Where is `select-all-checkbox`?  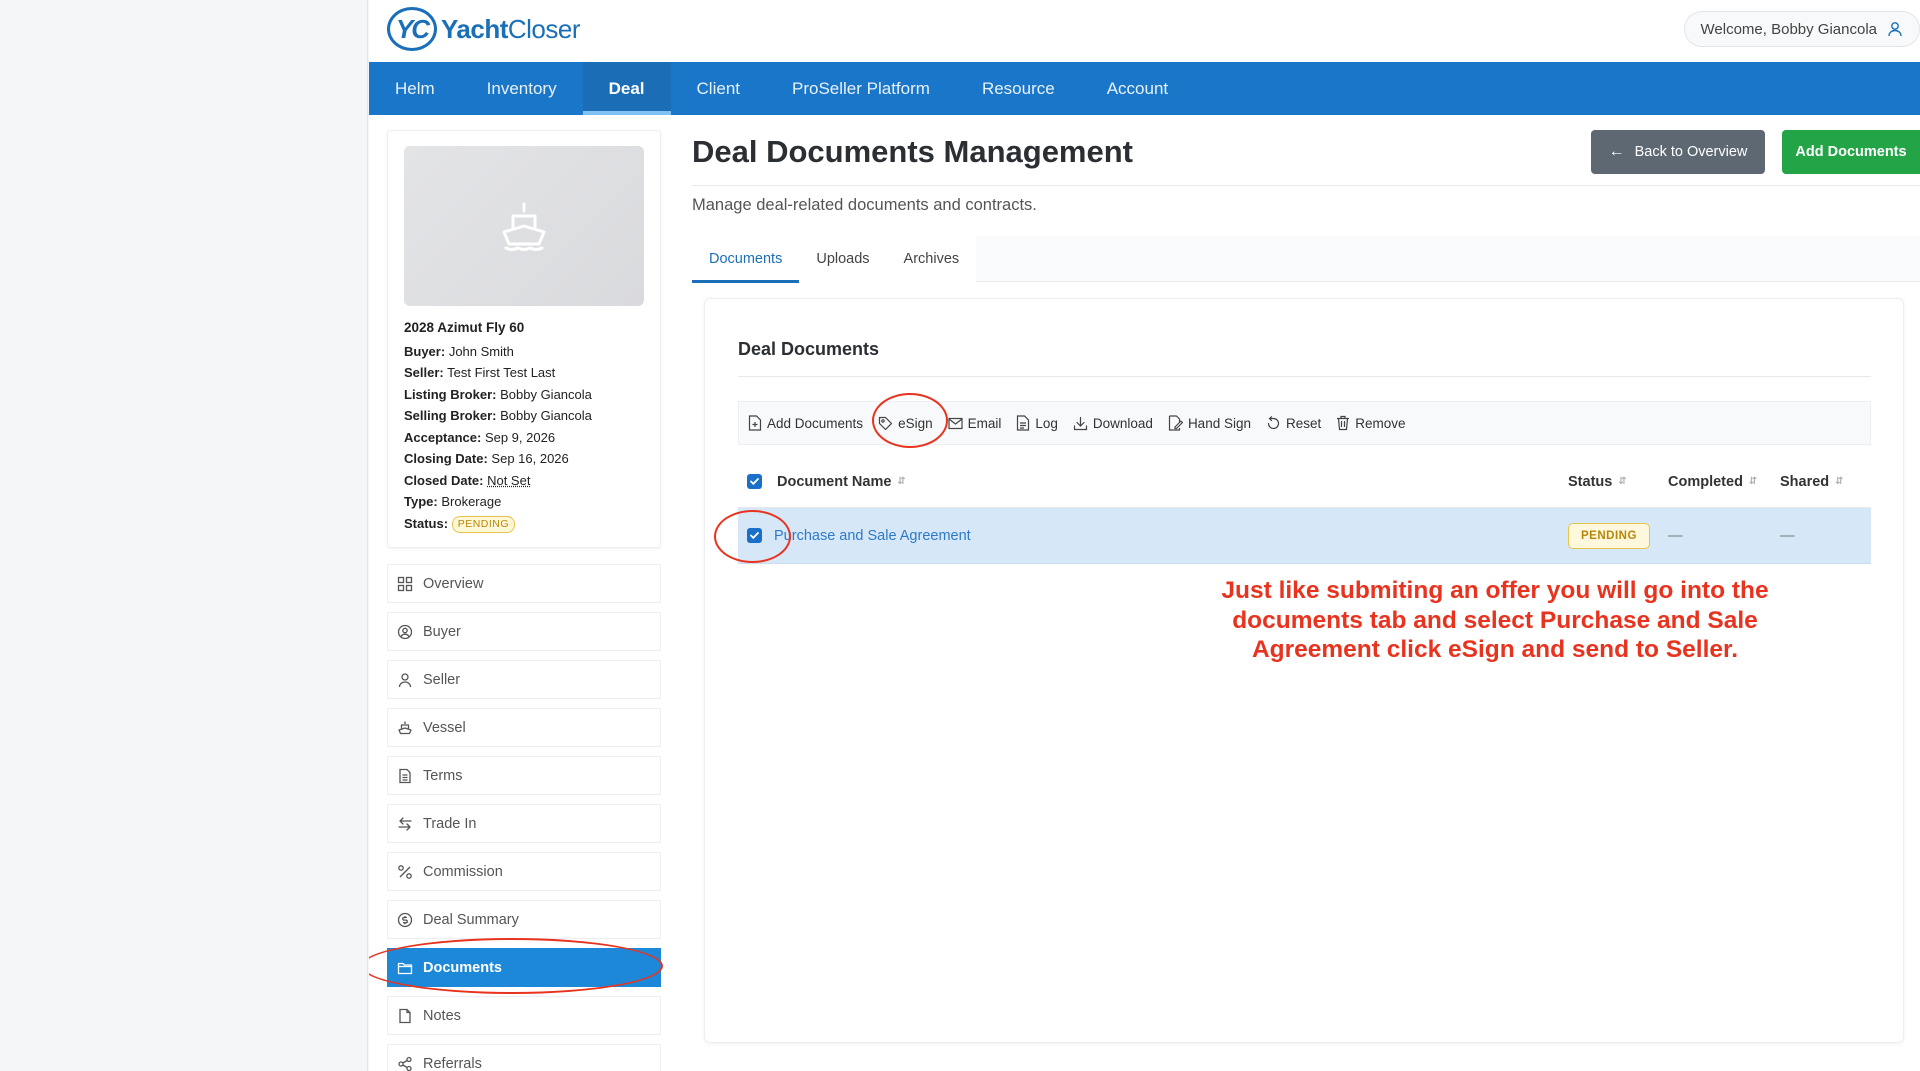 select-all-checkbox is located at coordinates (754, 481).